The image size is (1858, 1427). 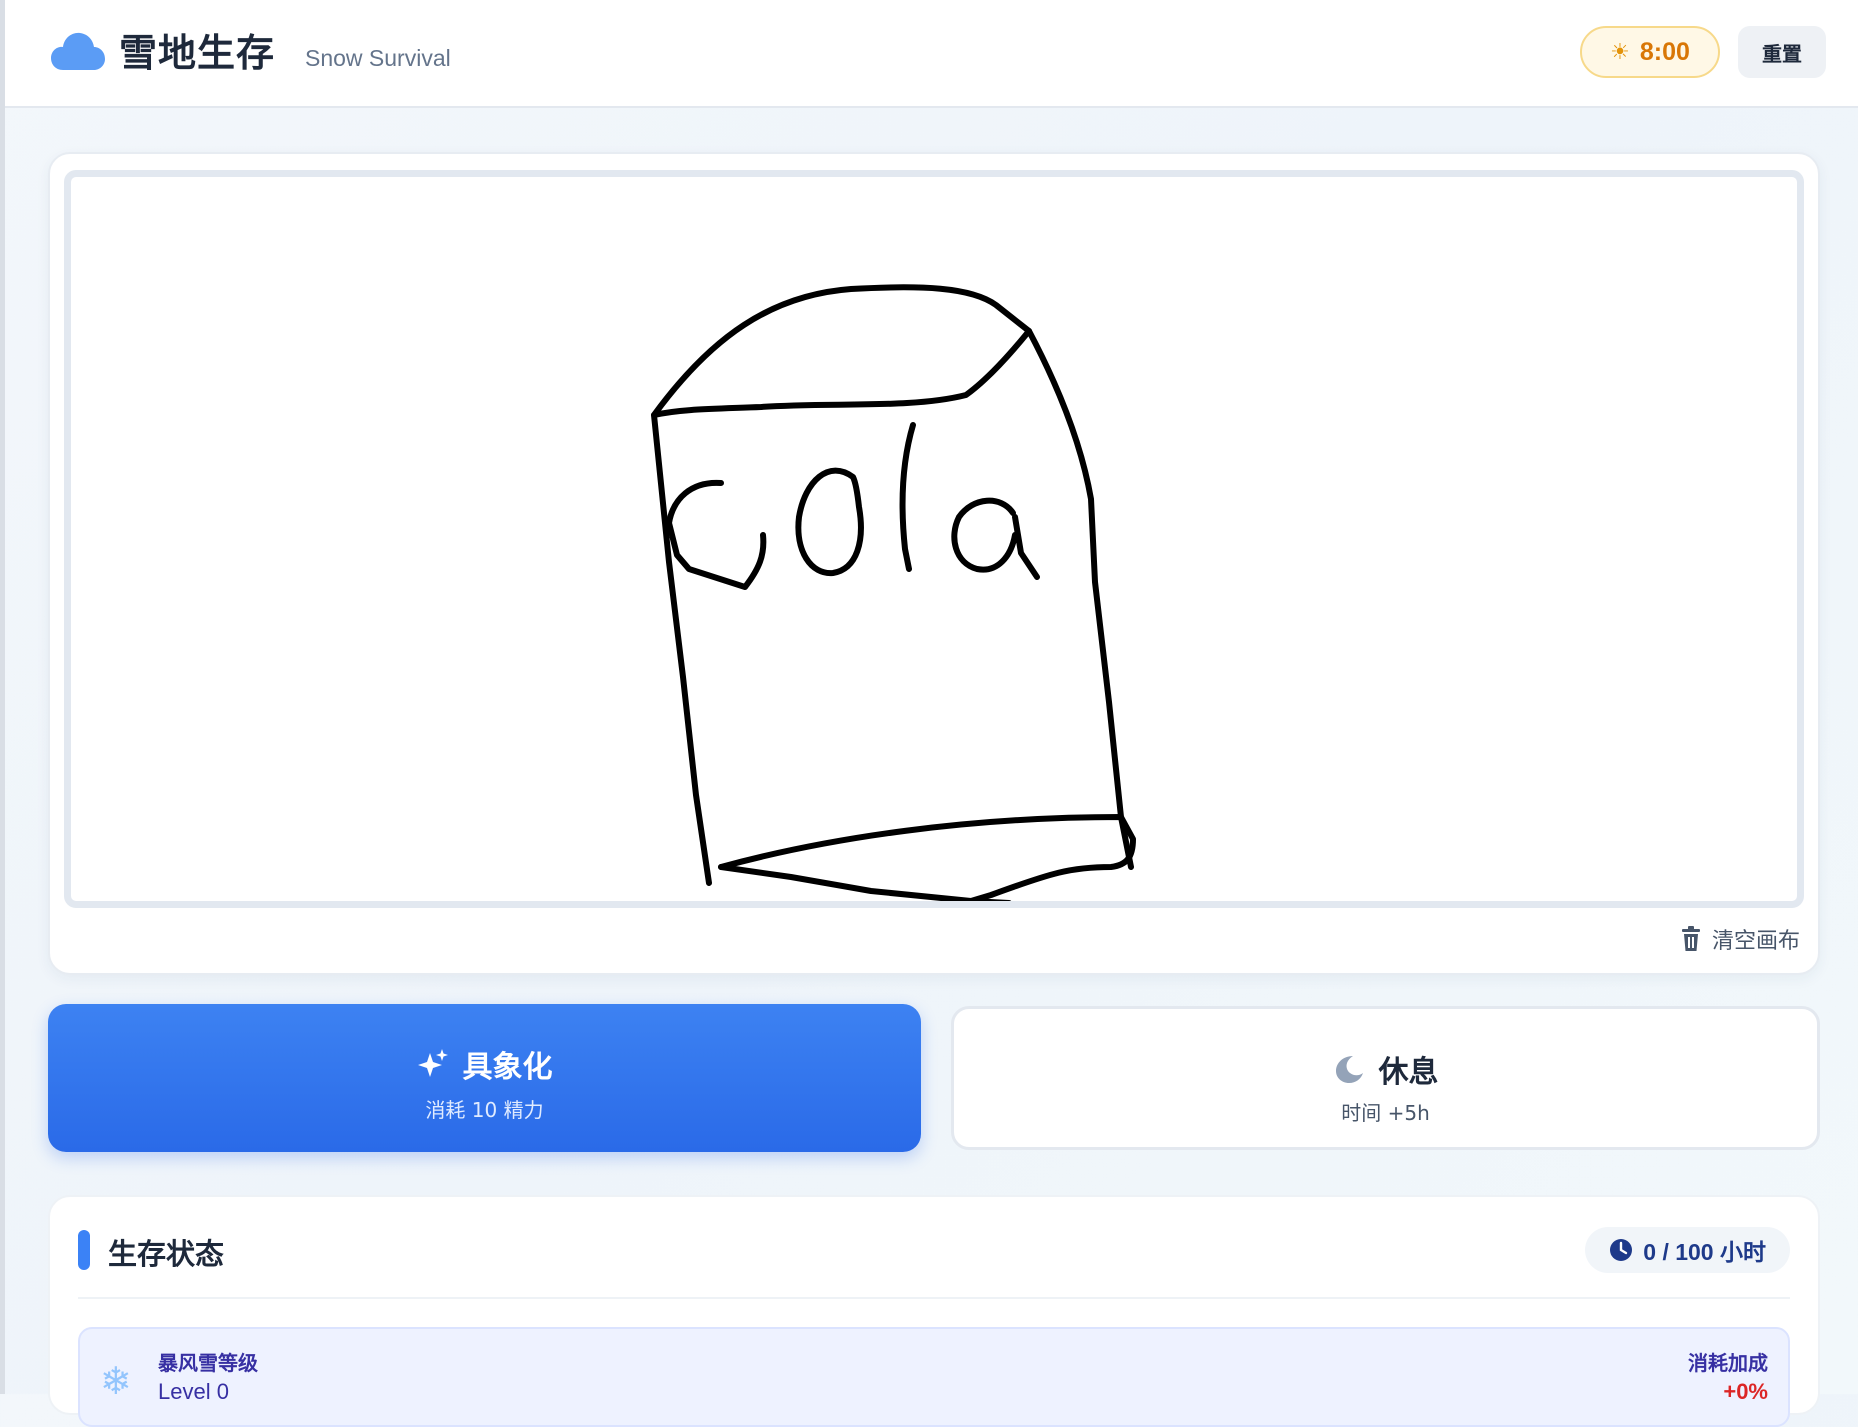 What do you see at coordinates (1755, 941) in the screenshot?
I see `clear-canvas-label: 清空画布` at bounding box center [1755, 941].